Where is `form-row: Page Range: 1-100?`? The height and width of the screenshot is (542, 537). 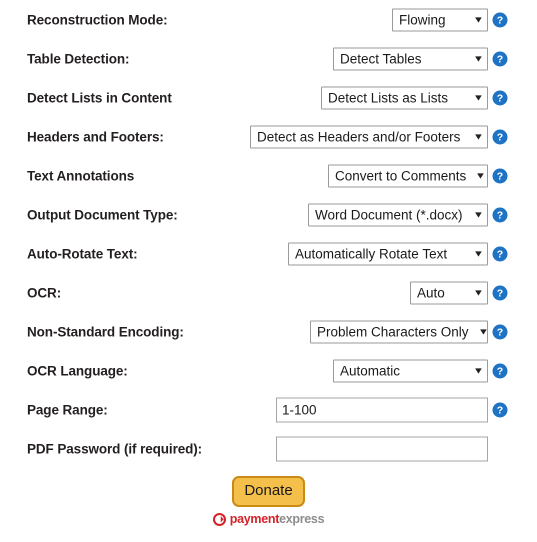
form-row: Page Range: 1-100? is located at coordinates (268, 409).